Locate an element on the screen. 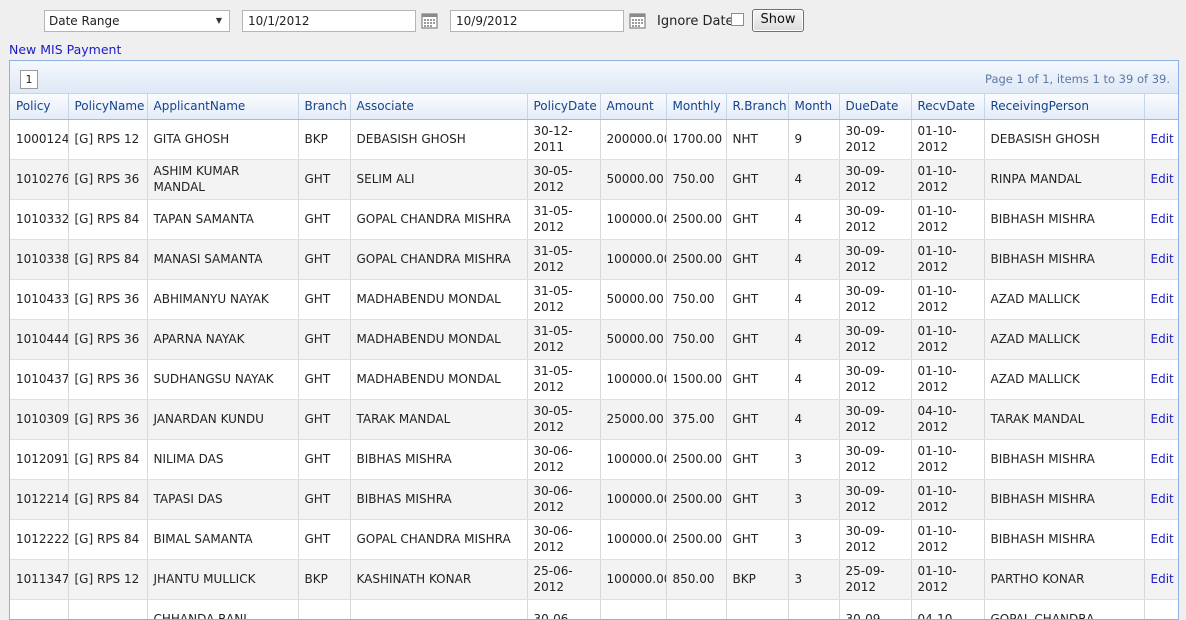 Image resolution: width=1186 pixels, height=620 pixels. new-mis-payment-link: New MIS Payment is located at coordinates (65, 49).